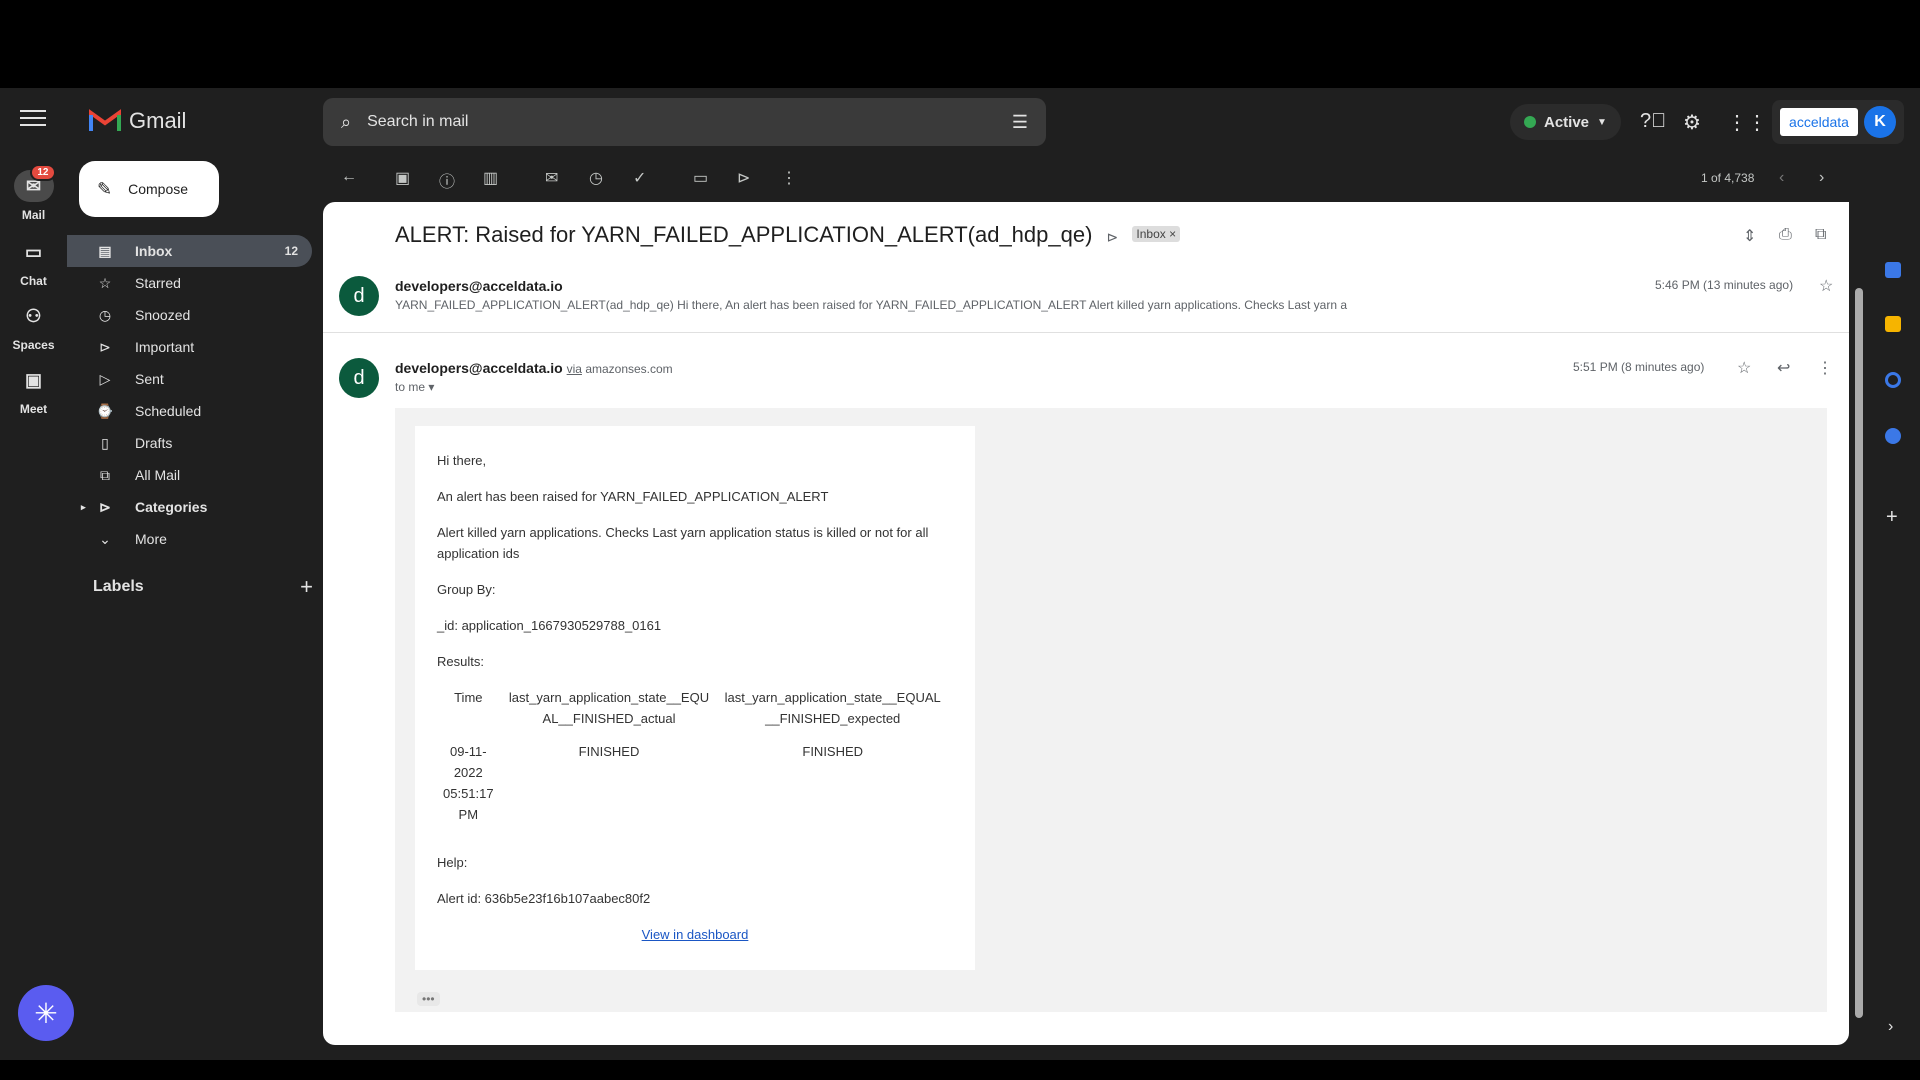  I want to click on status-label: Active, so click(1567, 122).